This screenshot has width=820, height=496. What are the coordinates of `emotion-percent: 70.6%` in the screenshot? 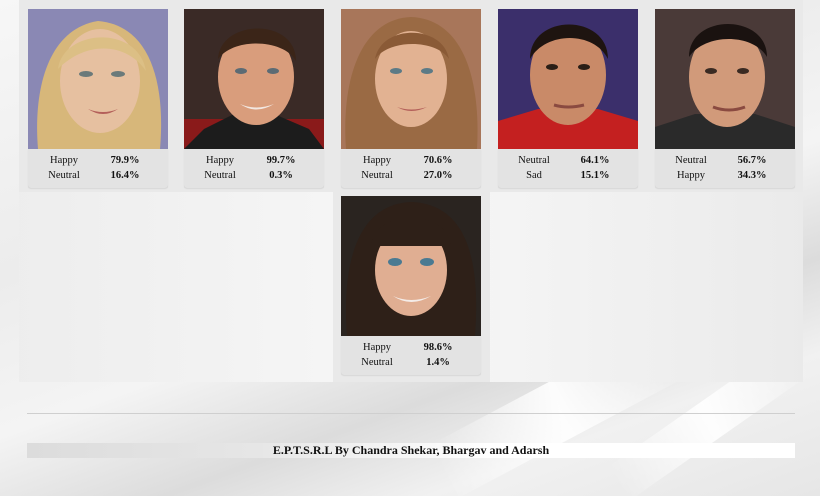 It's located at (438, 160).